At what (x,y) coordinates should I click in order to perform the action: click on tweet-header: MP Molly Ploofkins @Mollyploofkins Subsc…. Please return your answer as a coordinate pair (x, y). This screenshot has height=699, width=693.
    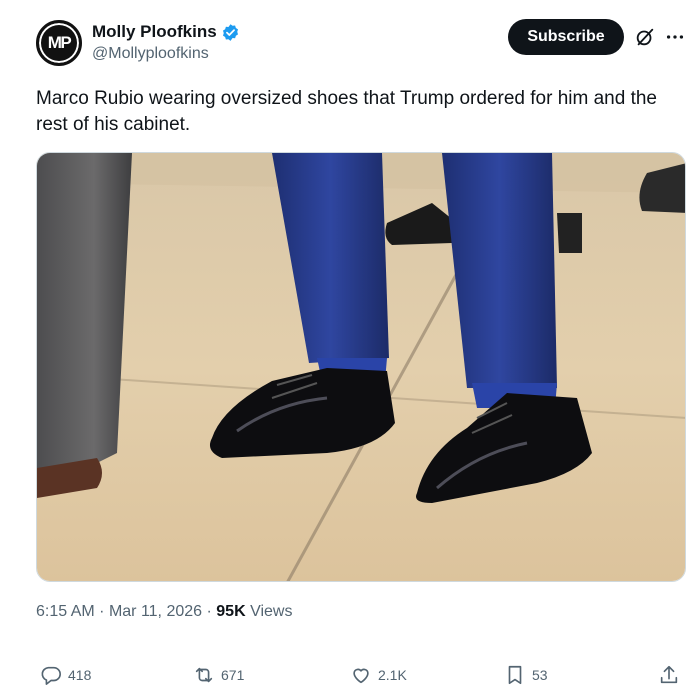
    Looking at the image, I should click on (346, 40).